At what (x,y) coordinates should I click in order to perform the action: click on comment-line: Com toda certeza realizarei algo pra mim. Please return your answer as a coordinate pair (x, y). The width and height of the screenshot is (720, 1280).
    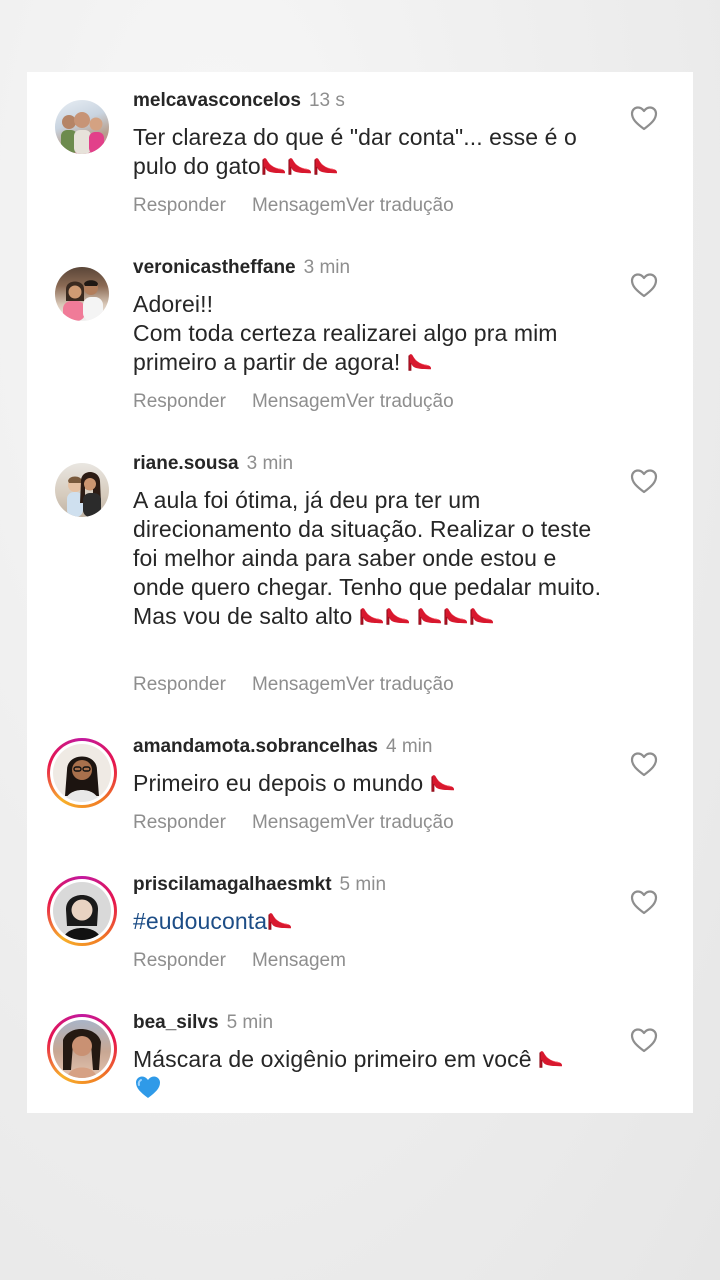
    Looking at the image, I should click on (345, 333).